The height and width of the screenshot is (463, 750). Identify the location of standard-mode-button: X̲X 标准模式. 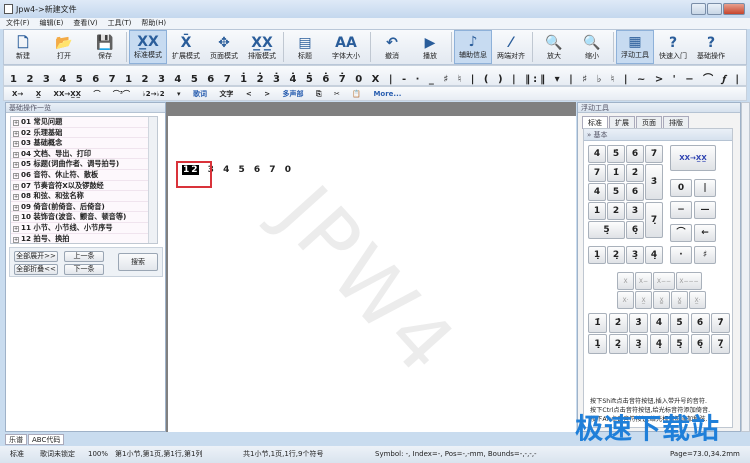
(148, 47).